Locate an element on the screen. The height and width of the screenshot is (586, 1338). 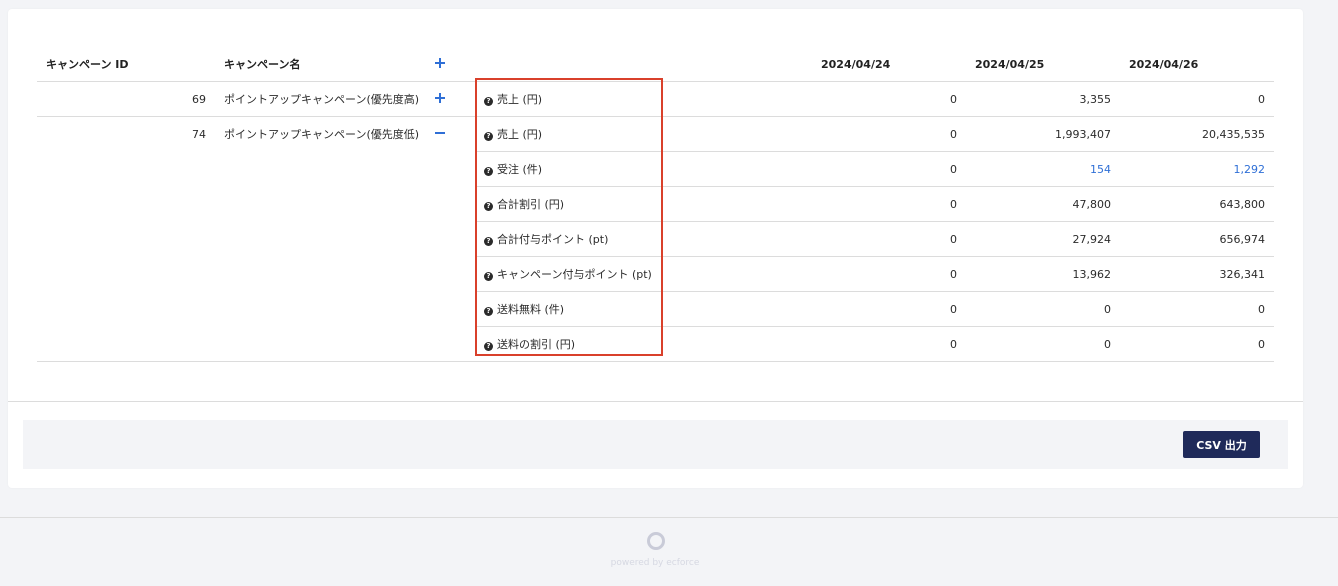
metric-label-cell: ? 送料無料 (件) is located at coordinates (643, 309).